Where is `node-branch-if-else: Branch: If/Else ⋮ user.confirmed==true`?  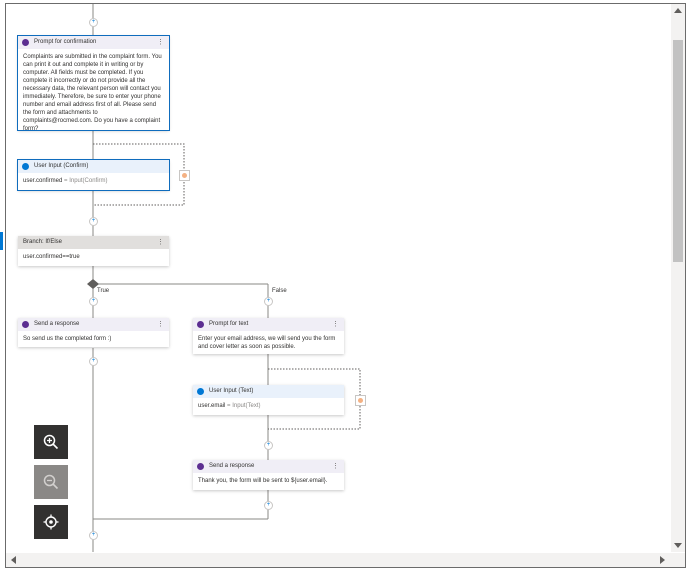 node-branch-if-else: Branch: If/Else ⋮ user.confirmed==true is located at coordinates (93, 251).